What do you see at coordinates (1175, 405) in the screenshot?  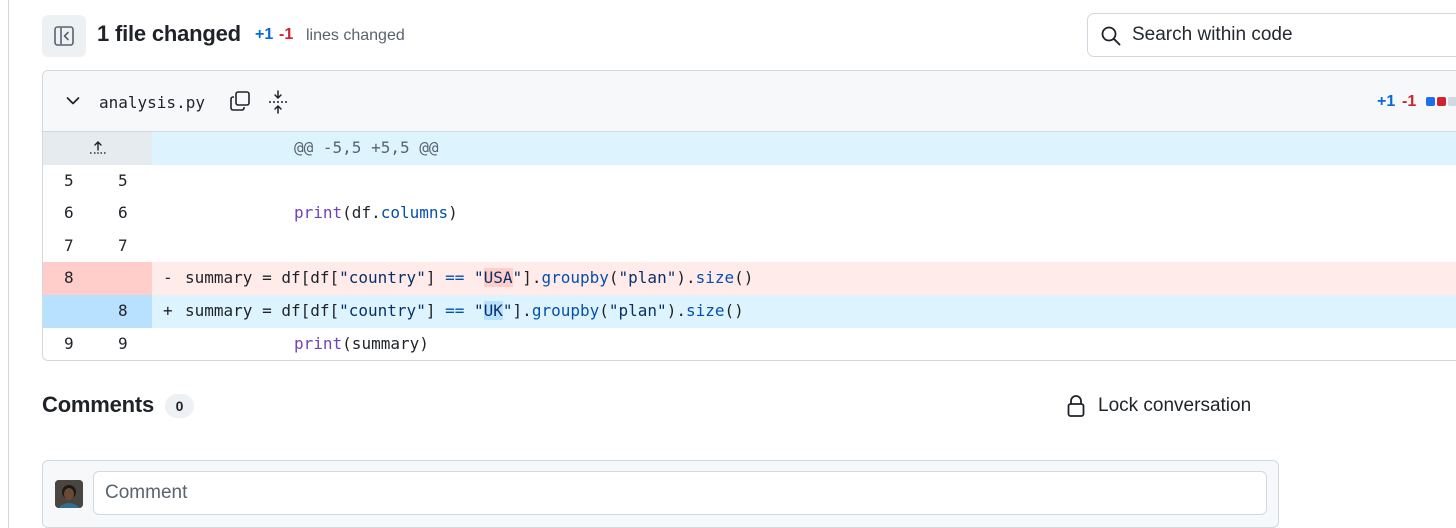 I see `lock-conversation-label: Lock conversation` at bounding box center [1175, 405].